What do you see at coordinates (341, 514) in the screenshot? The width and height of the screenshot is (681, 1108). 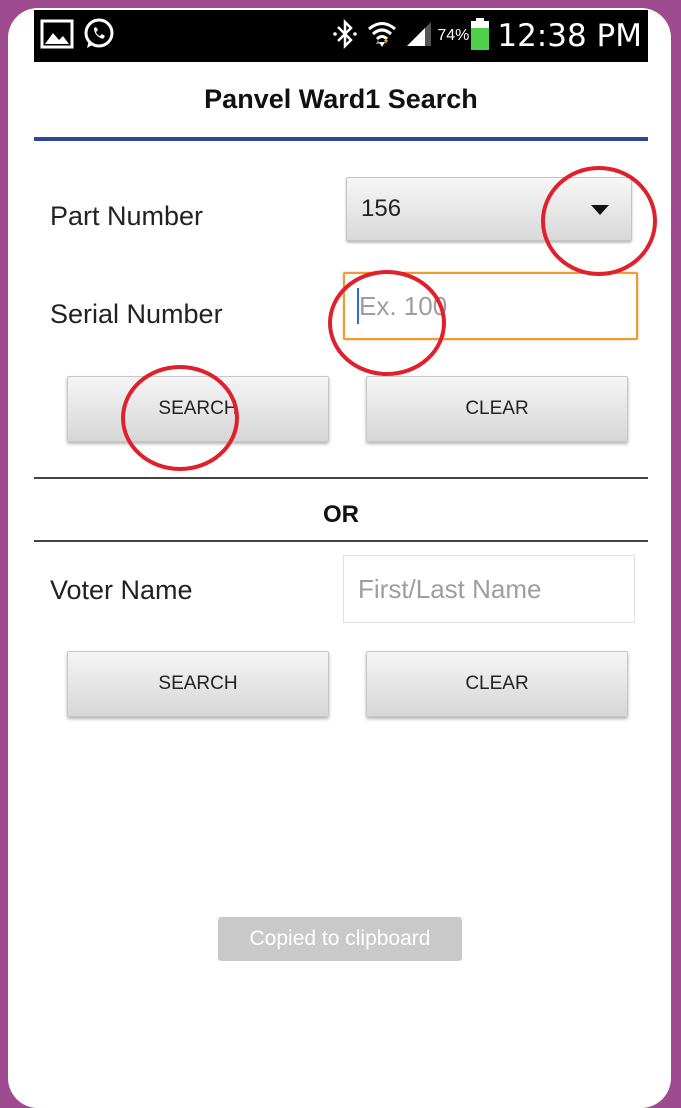 I see `or-label: OR` at bounding box center [341, 514].